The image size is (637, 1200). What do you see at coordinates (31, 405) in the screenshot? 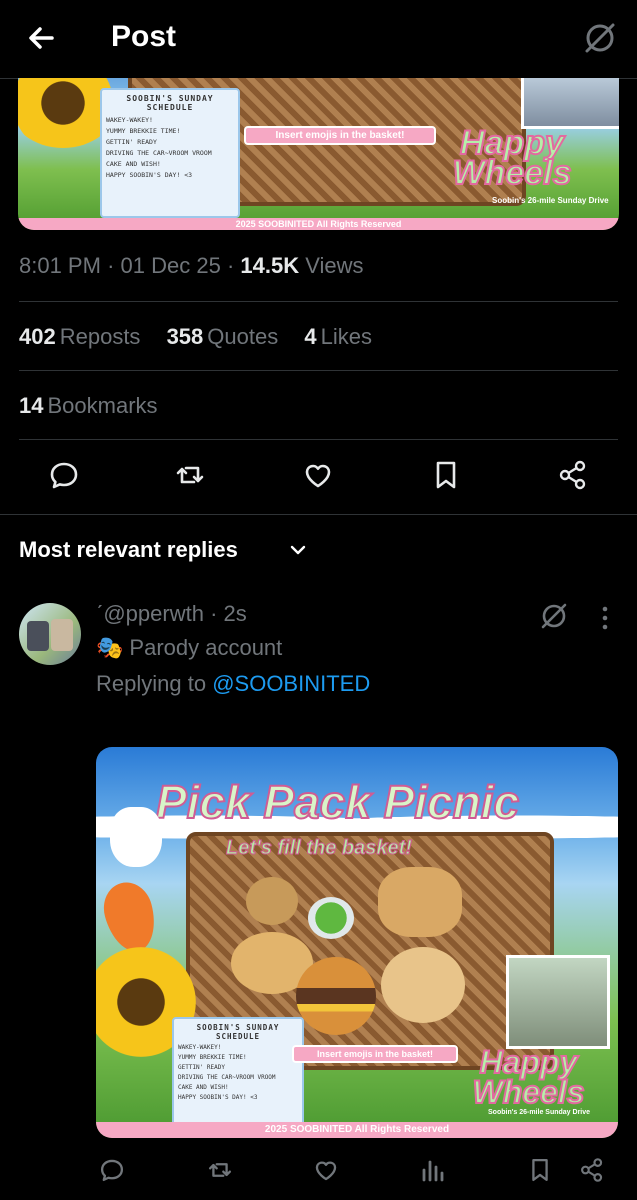
I see `bookmarks-count: 14` at bounding box center [31, 405].